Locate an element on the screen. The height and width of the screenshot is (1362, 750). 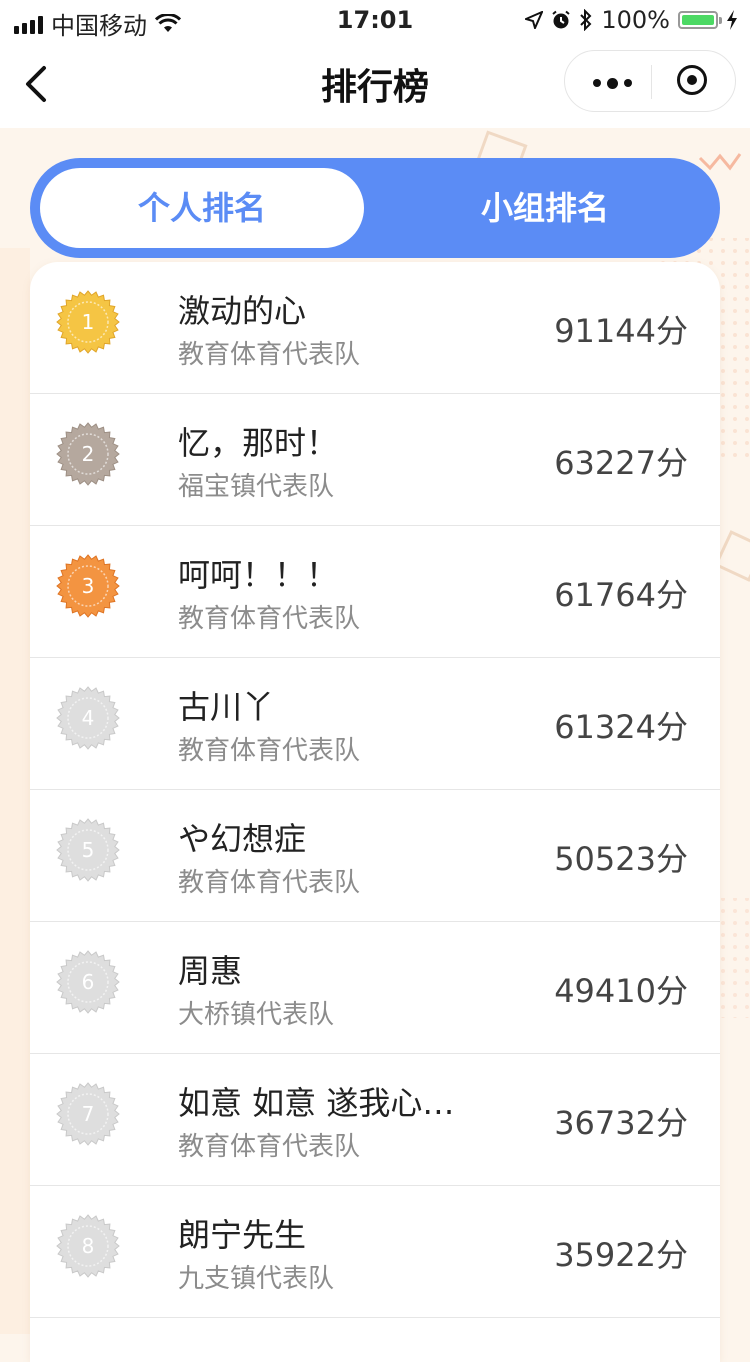
battery-icon is located at coordinates (700, 20).